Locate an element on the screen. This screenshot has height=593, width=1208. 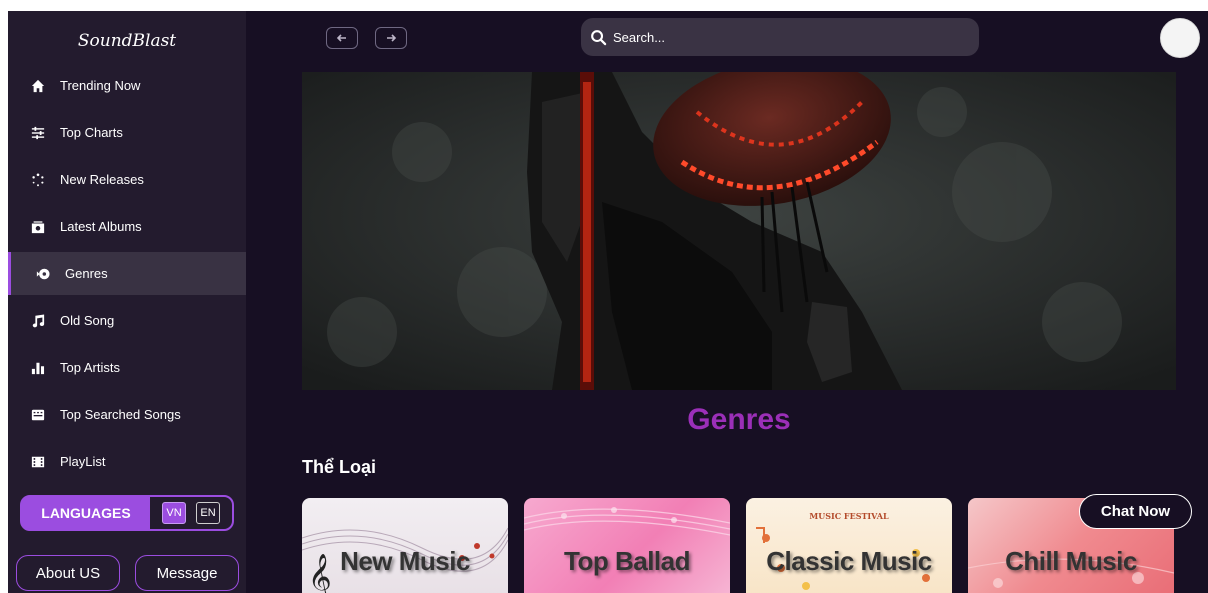
search-input is located at coordinates (783, 37).